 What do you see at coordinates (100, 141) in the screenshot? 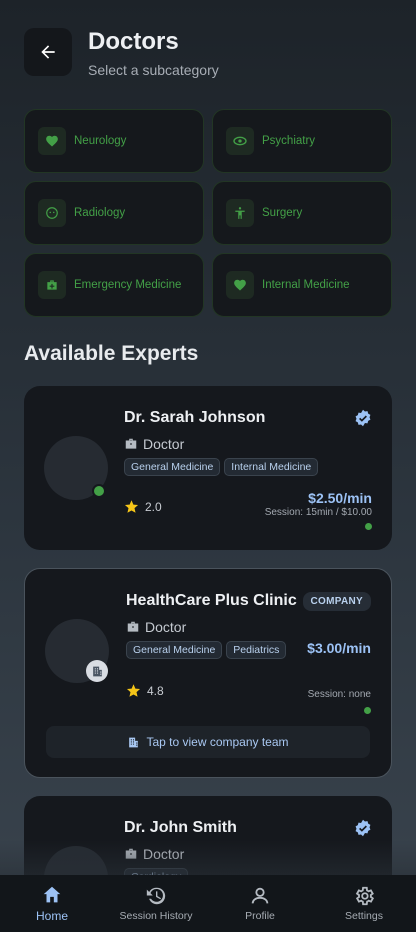
I see `category-label: Neurology` at bounding box center [100, 141].